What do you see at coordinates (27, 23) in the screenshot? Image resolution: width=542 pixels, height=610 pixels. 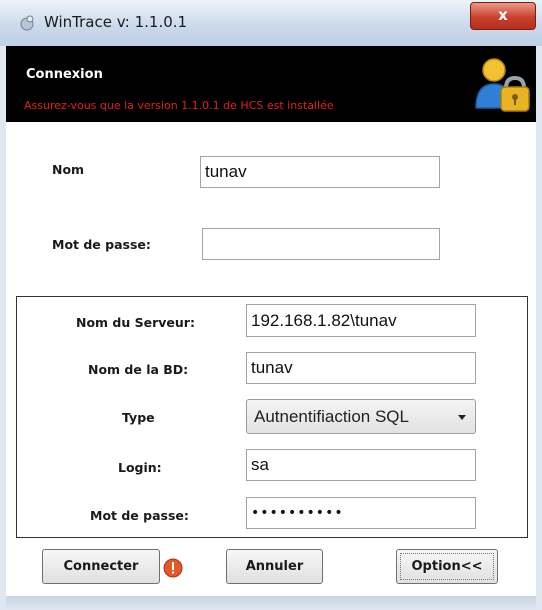 I see `wintrace-app-icon` at bounding box center [27, 23].